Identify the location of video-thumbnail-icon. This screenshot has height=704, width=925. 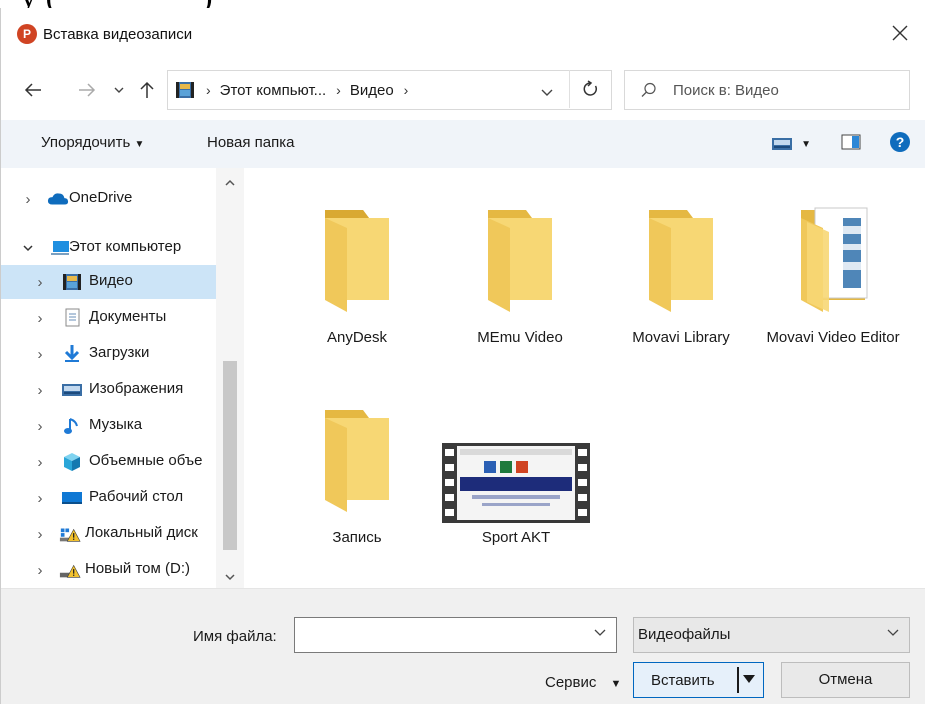
(516, 483).